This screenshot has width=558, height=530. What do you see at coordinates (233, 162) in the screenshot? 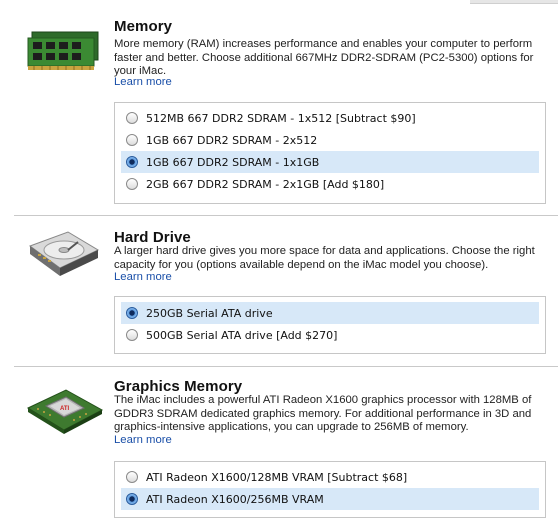
I see `option-label: 1GB 667 DDR2 SDRAM - 1x1GB` at bounding box center [233, 162].